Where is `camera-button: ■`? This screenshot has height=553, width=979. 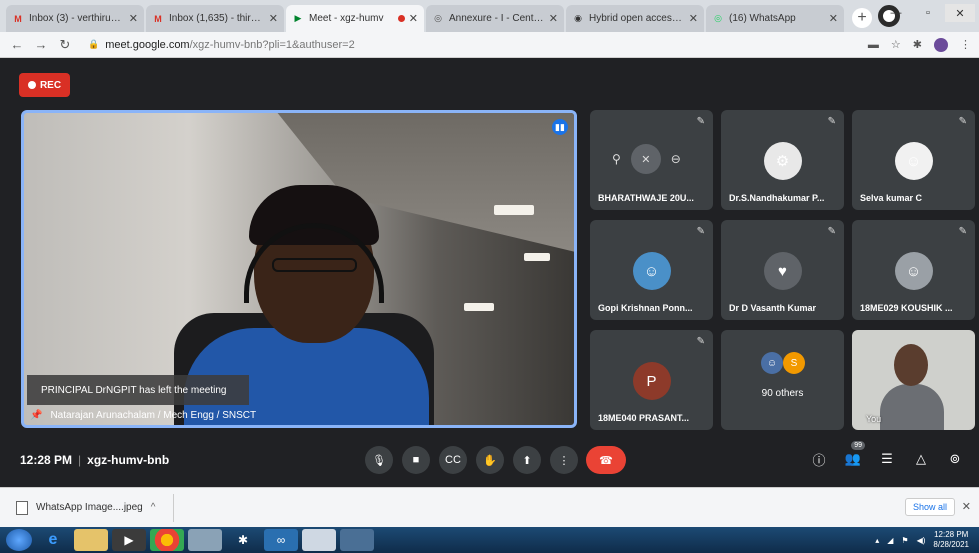
camera-button: ■ is located at coordinates (416, 460).